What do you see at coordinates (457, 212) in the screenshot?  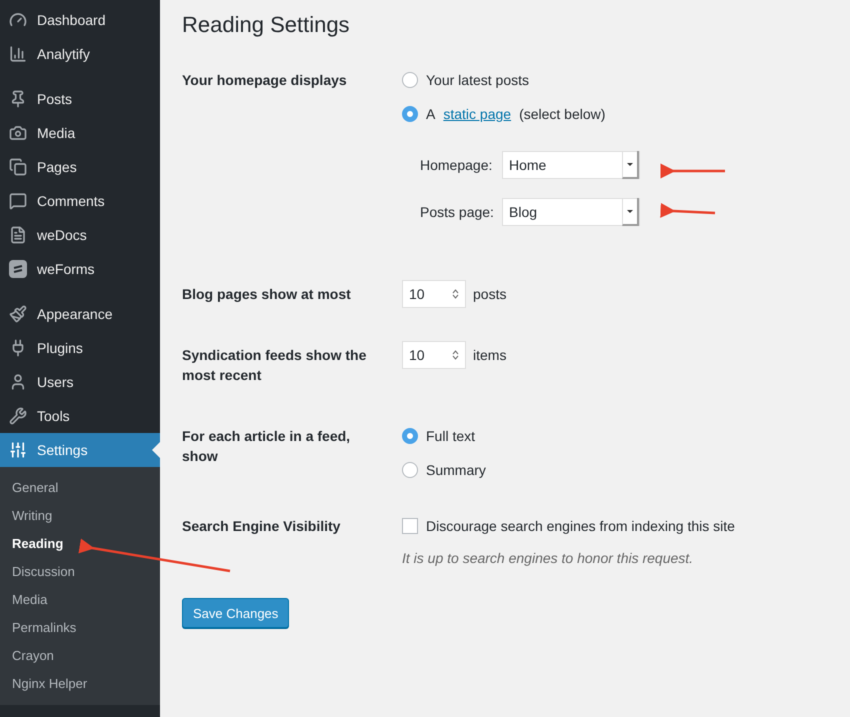 I see `select-label: Posts page:` at bounding box center [457, 212].